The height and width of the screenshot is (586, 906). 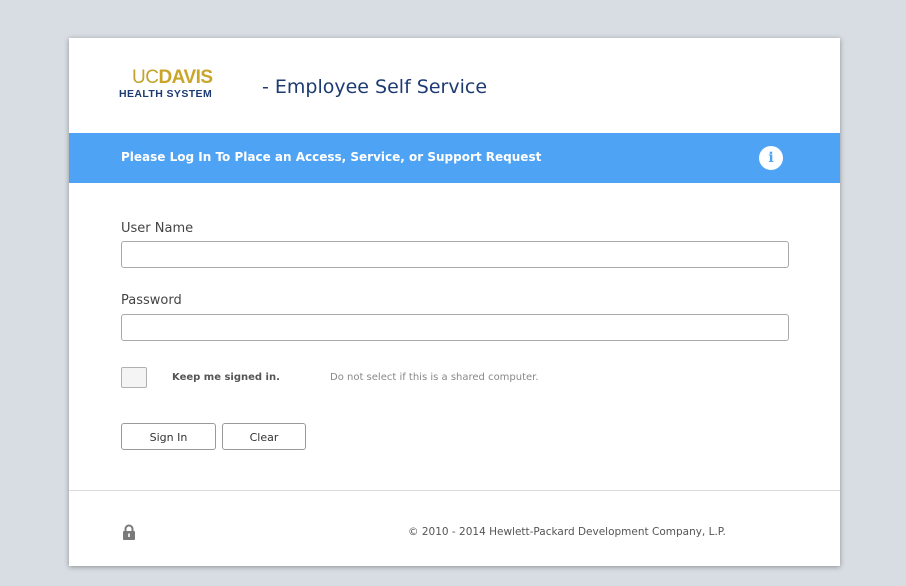 What do you see at coordinates (264, 436) in the screenshot?
I see `clear-button: Clear` at bounding box center [264, 436].